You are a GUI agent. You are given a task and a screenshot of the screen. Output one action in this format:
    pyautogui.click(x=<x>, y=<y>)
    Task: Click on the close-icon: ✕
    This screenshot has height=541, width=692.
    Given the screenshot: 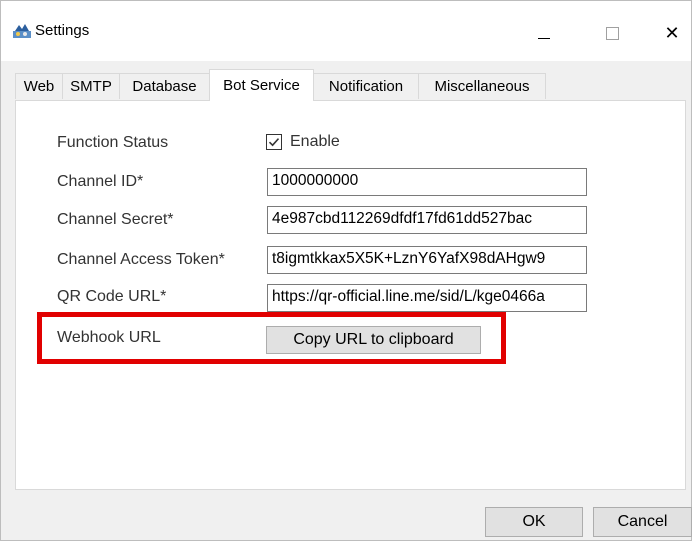 What is the action you would take?
    pyautogui.click(x=672, y=32)
    